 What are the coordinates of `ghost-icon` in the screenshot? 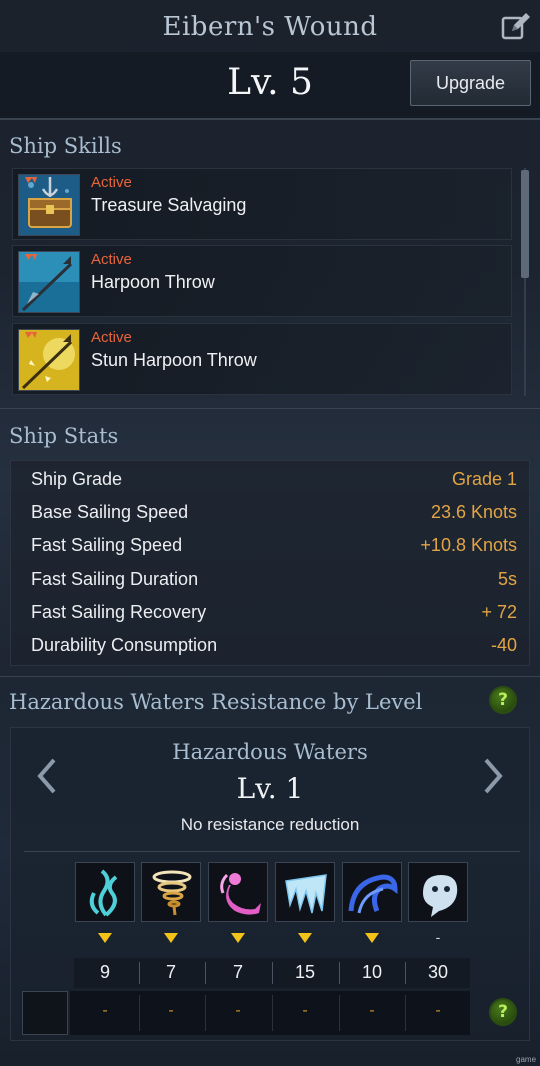 It's located at (438, 892).